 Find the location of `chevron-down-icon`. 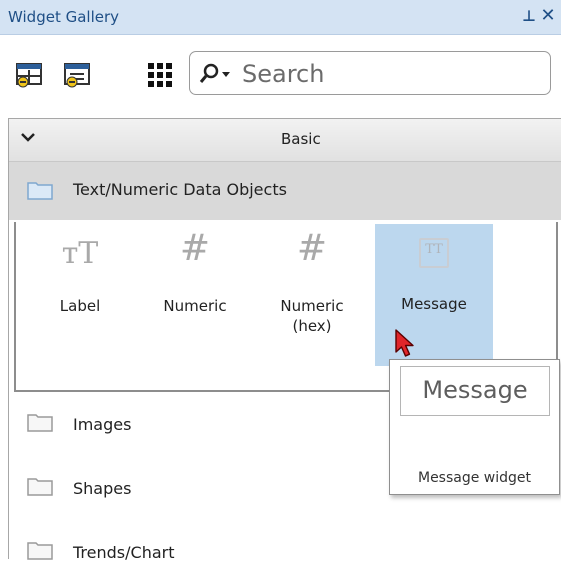

chevron-down-icon is located at coordinates (28, 138).